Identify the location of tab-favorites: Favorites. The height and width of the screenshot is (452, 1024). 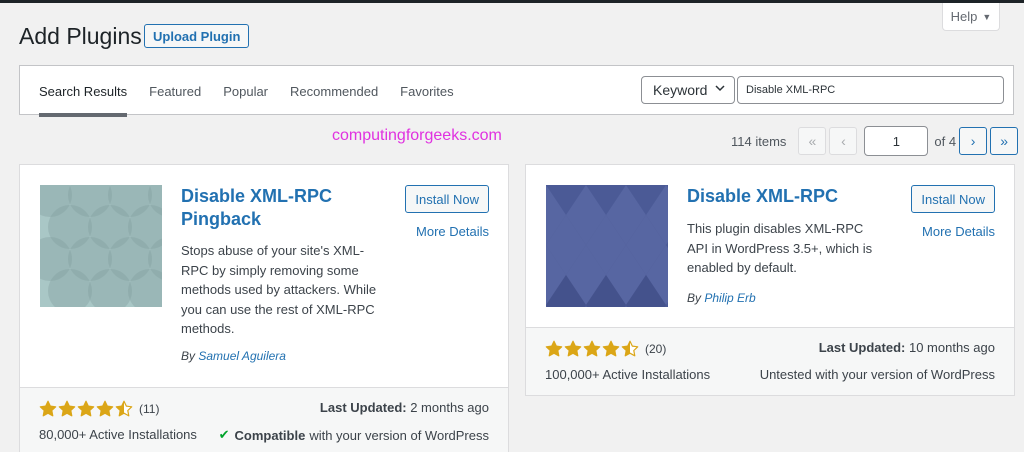
(426, 91).